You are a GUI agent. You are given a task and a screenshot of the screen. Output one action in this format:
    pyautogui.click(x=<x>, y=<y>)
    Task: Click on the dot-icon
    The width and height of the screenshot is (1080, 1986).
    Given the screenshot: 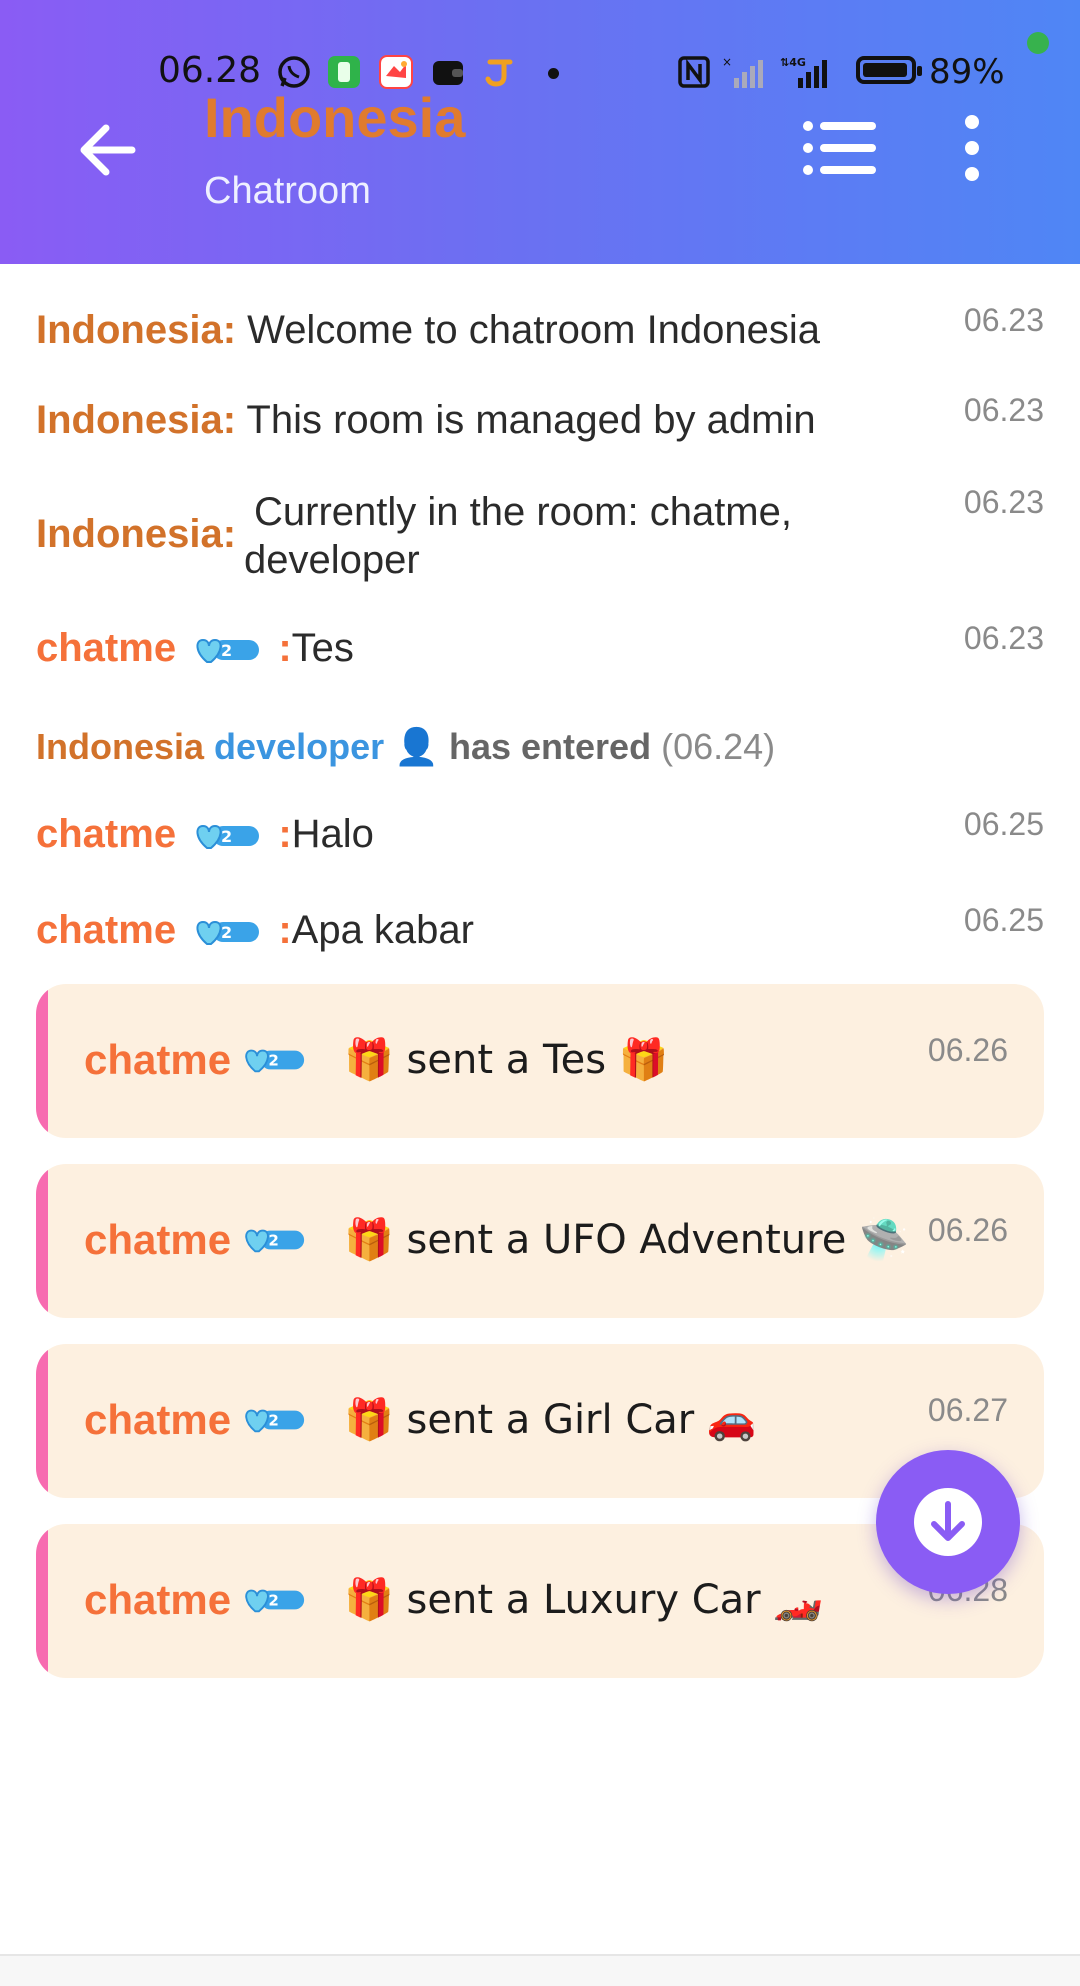 What is the action you would take?
    pyautogui.click(x=553, y=73)
    